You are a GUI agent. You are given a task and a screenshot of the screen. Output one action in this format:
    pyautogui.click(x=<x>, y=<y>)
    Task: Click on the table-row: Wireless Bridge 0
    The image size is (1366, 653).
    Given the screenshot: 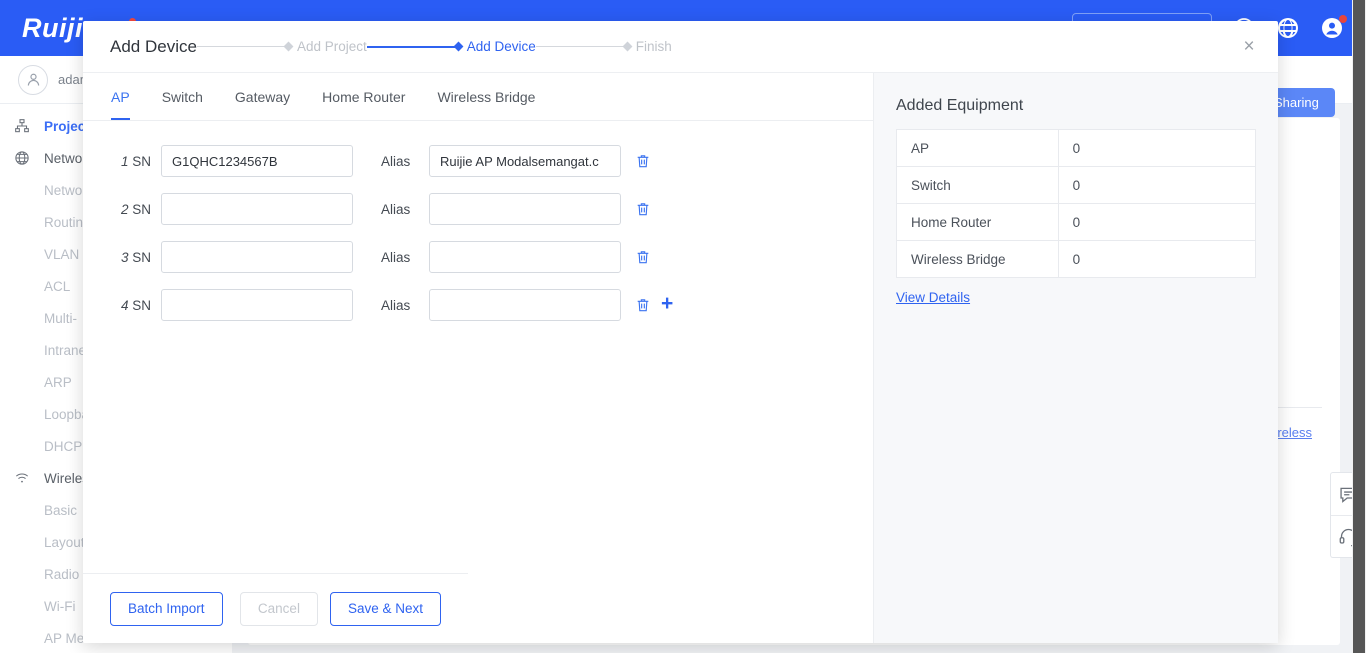 What is the action you would take?
    pyautogui.click(x=1076, y=259)
    